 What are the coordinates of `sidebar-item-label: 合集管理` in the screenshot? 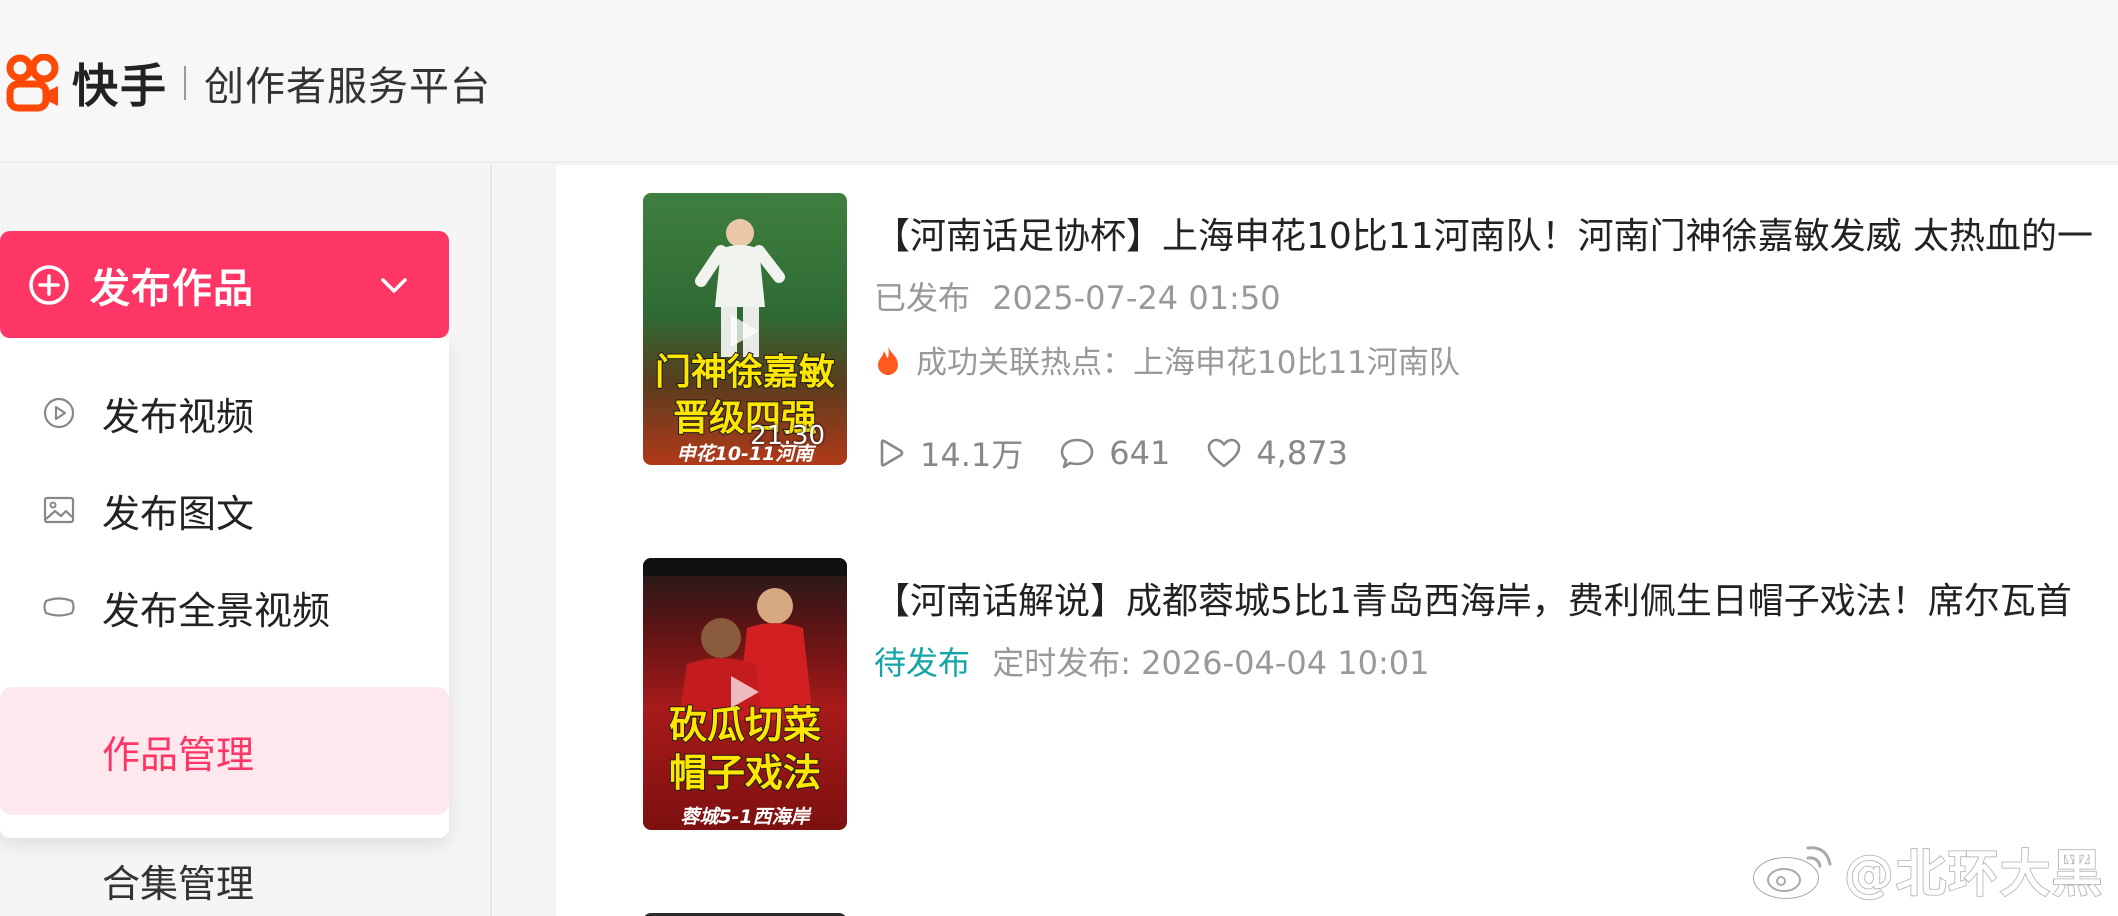 It's located at (178, 883).